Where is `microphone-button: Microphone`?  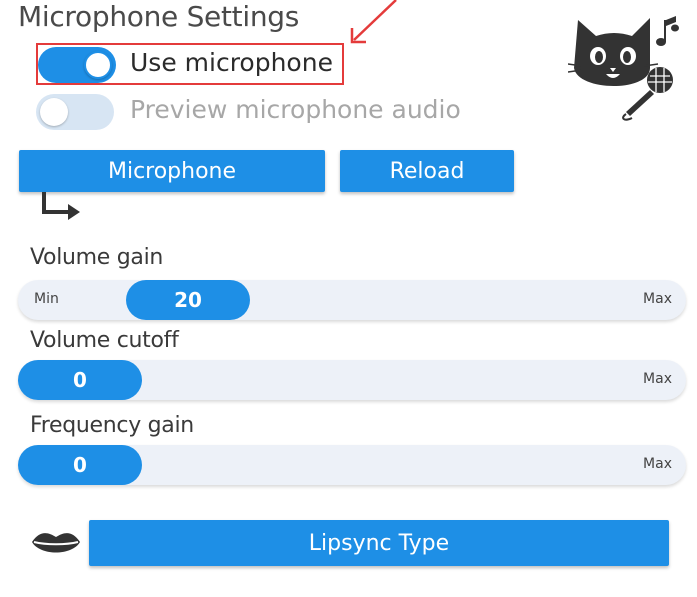
microphone-button: Microphone is located at coordinates (172, 171).